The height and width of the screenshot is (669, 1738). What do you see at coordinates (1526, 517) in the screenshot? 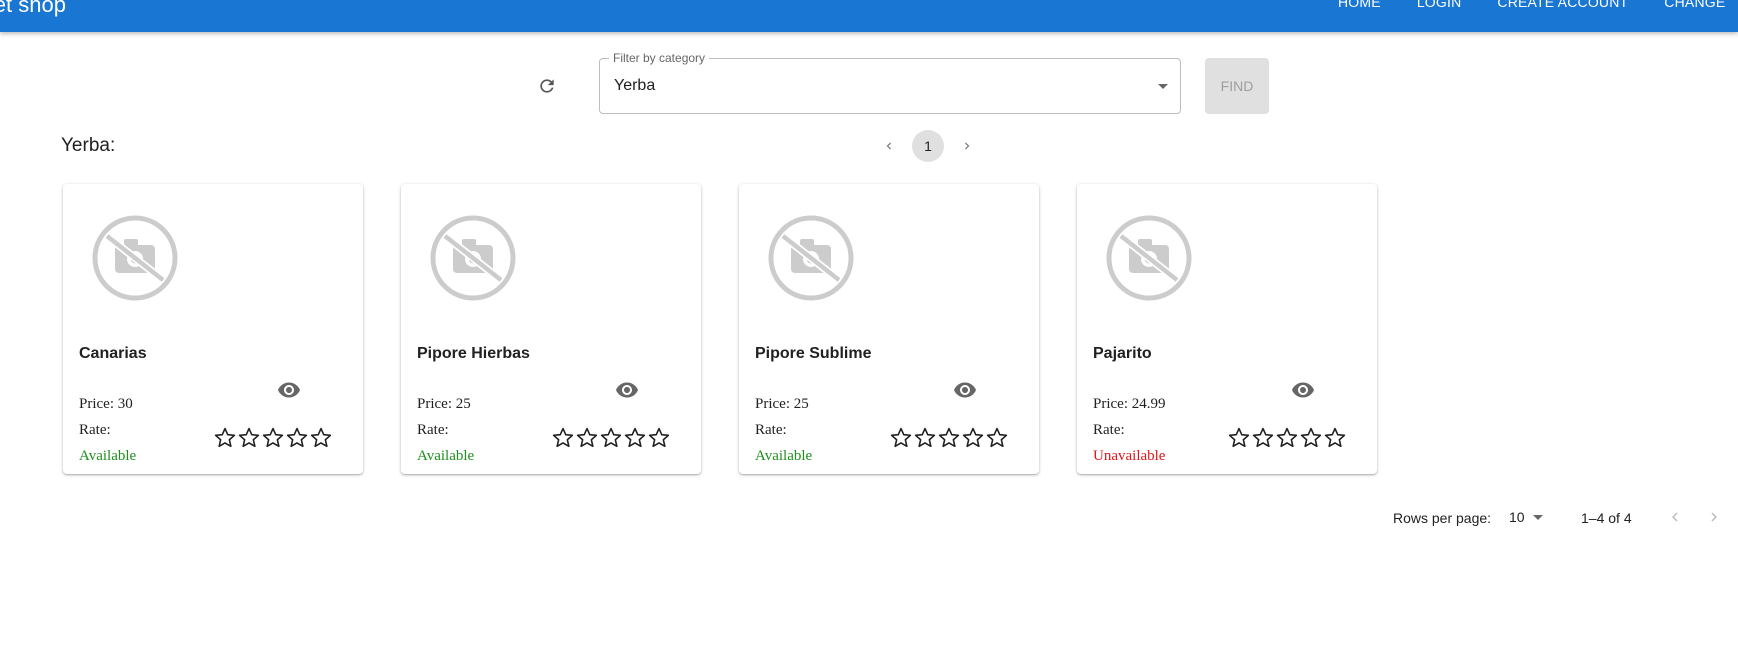
I see `rows-per-page-select: 10` at bounding box center [1526, 517].